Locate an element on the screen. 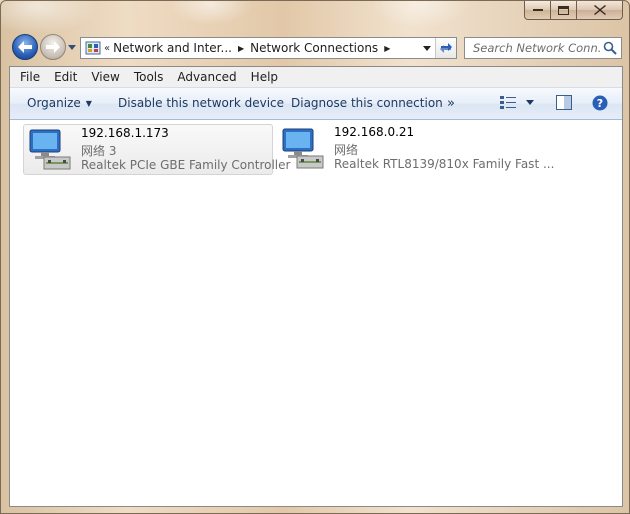 The image size is (630, 514). maximize-icon is located at coordinates (563, 10).